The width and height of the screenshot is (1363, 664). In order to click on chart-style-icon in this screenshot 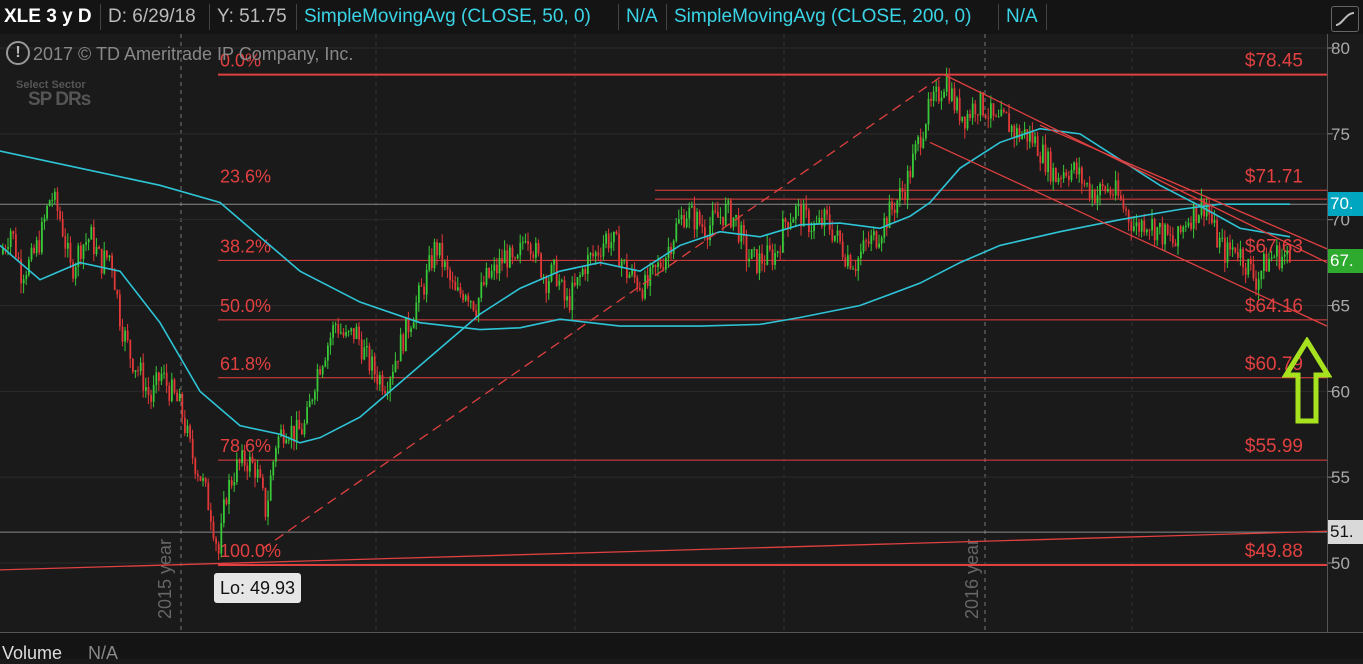, I will do `click(1345, 19)`.